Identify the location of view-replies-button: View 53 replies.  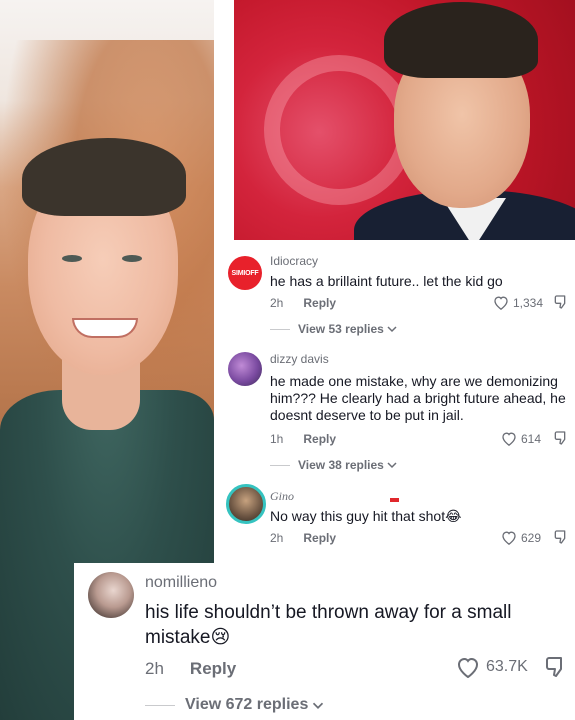
(333, 329).